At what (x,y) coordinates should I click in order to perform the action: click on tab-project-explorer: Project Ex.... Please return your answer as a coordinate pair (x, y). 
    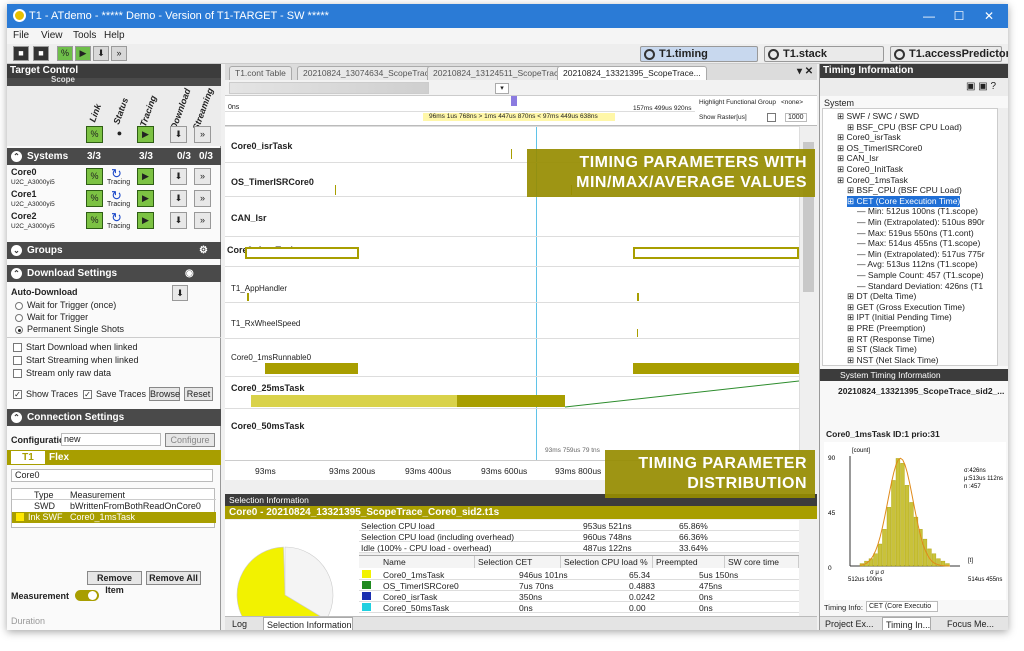
    Looking at the image, I should click on (848, 623).